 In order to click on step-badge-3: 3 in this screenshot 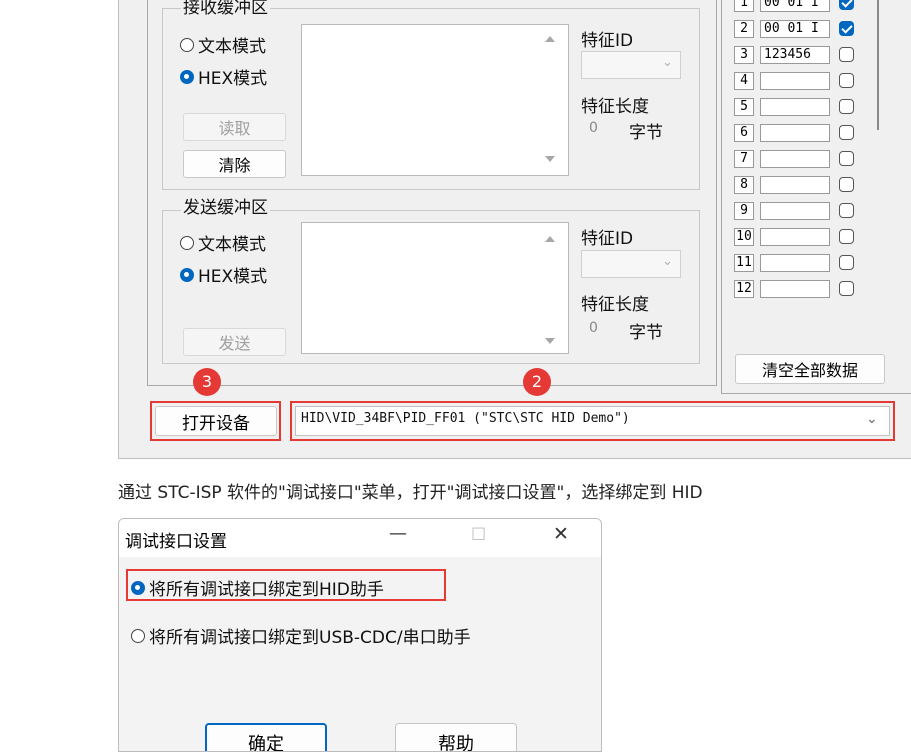, I will do `click(207, 382)`.